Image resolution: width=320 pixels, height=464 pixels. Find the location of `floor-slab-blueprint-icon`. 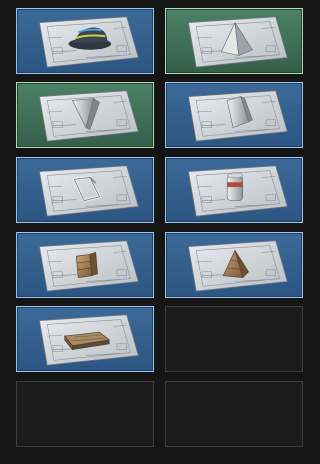

floor-slab-blueprint-icon is located at coordinates (85, 339).